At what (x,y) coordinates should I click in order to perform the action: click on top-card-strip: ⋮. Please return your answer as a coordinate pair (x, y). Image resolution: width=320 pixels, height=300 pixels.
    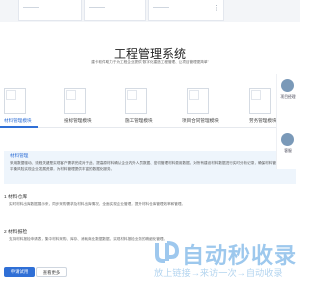
    Looking at the image, I should click on (150, 11).